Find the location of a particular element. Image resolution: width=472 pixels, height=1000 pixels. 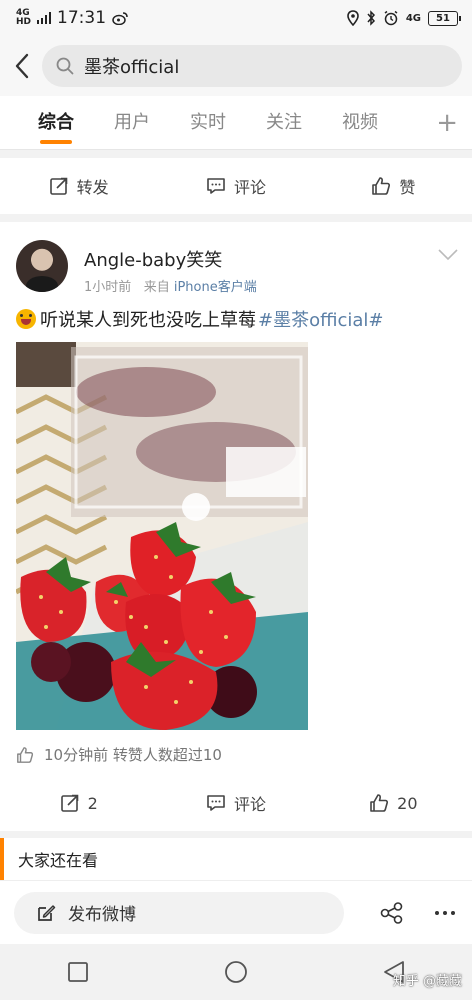

weibo-notification-icon is located at coordinates (120, 18).